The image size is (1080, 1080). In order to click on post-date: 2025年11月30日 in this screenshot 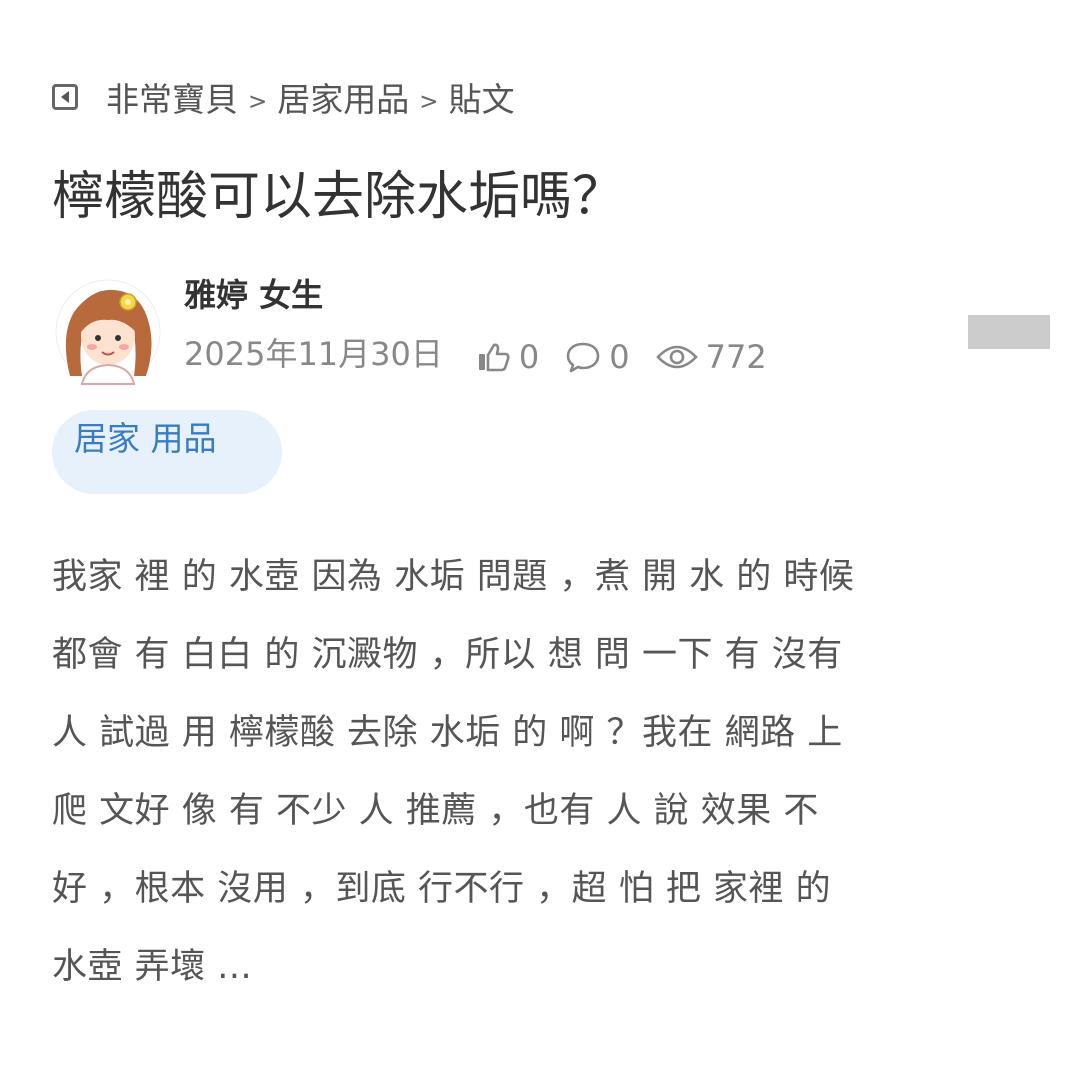, I will do `click(313, 354)`.